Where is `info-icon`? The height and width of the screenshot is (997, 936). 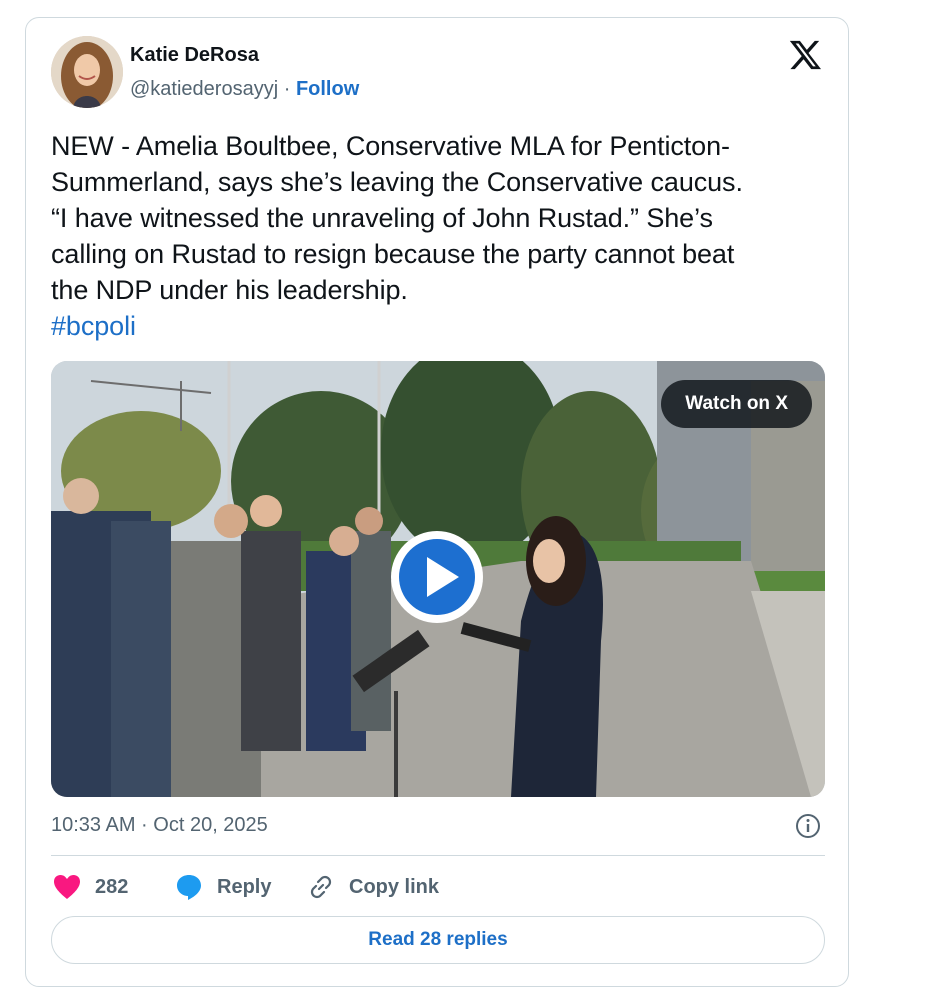
info-icon is located at coordinates (808, 826).